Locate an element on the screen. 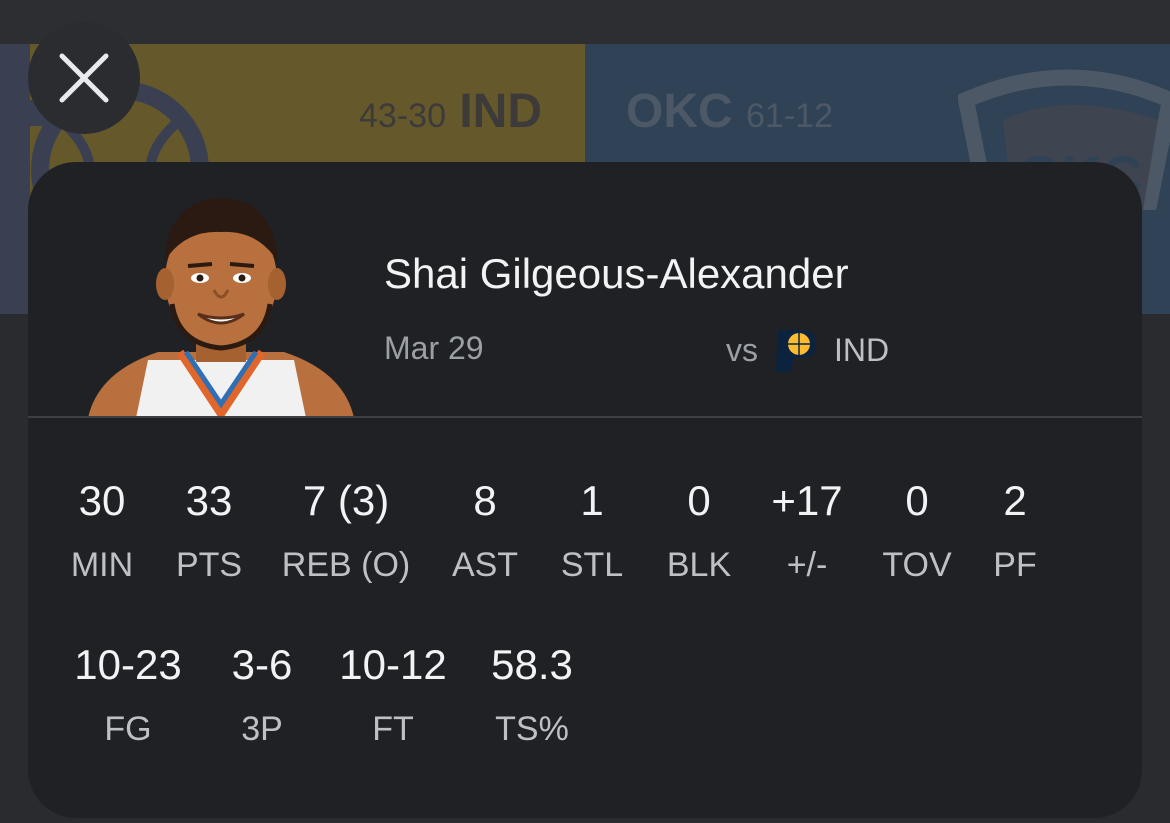  stat-plus-minus: +17 +/- is located at coordinates (807, 530).